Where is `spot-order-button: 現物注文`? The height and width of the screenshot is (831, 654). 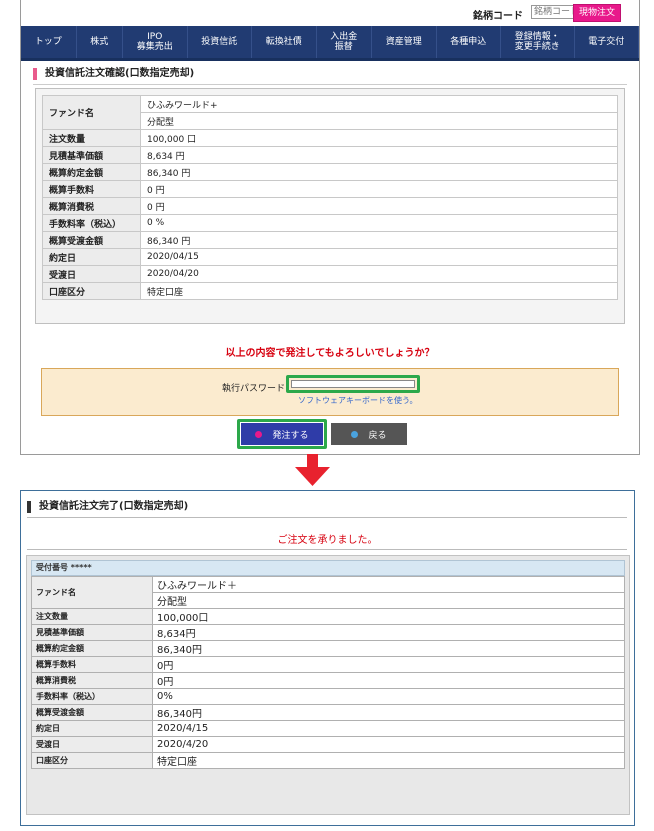 spot-order-button: 現物注文 is located at coordinates (597, 13).